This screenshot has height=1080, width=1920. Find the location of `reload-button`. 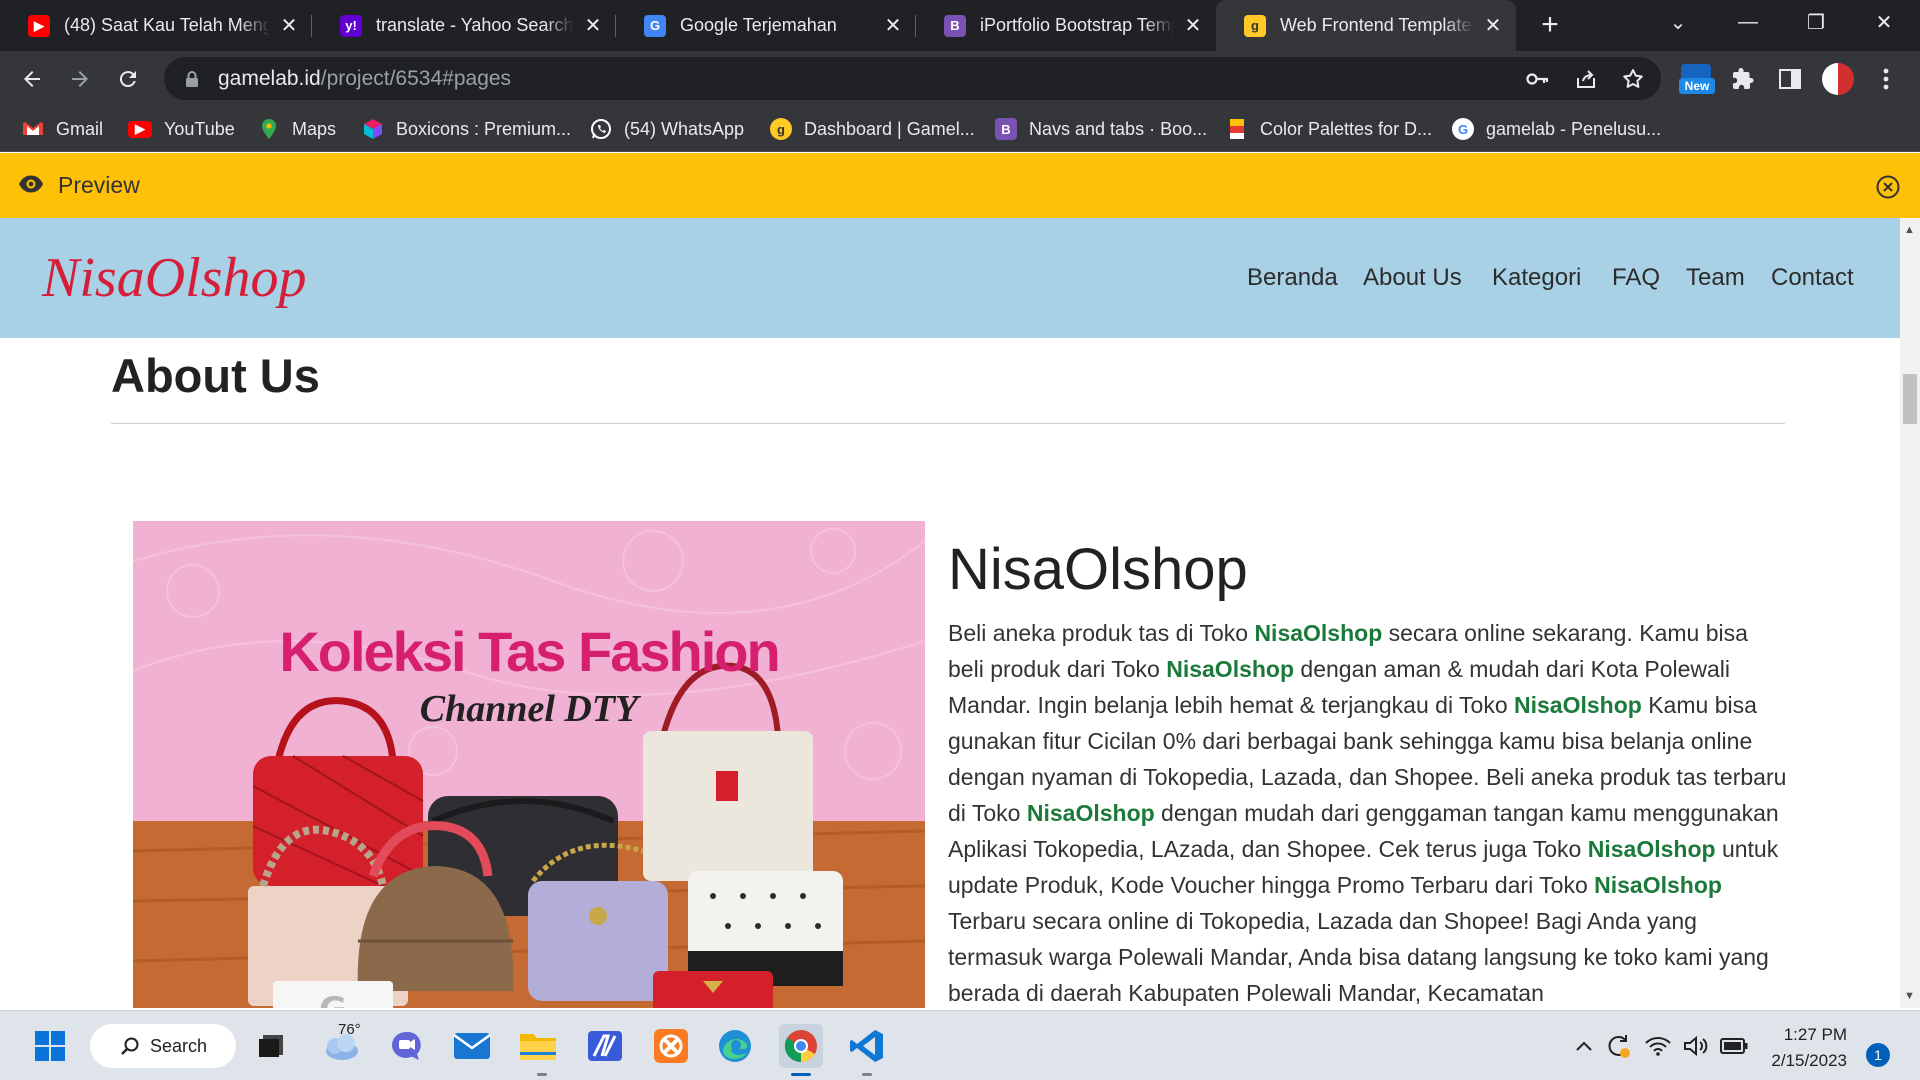

reload-button is located at coordinates (128, 79).